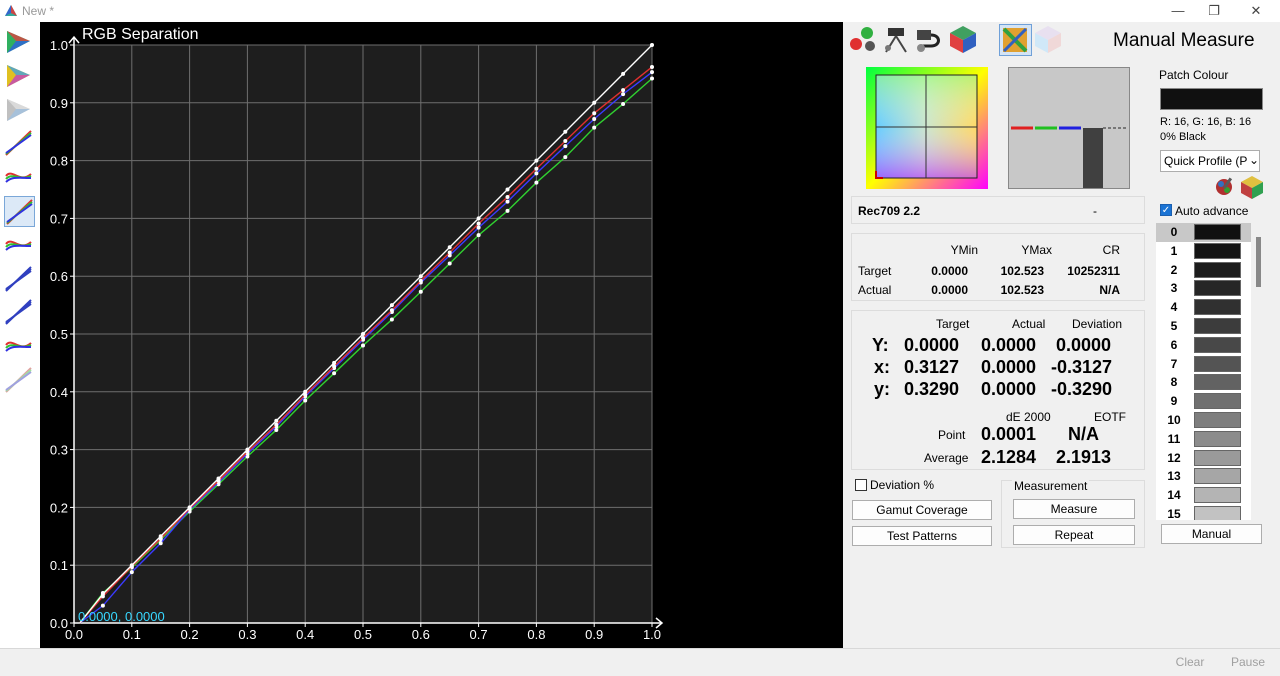 The height and width of the screenshot is (676, 1280). Describe the element at coordinates (1022, 271) in the screenshot. I see `target-ymax: 102.523` at that location.